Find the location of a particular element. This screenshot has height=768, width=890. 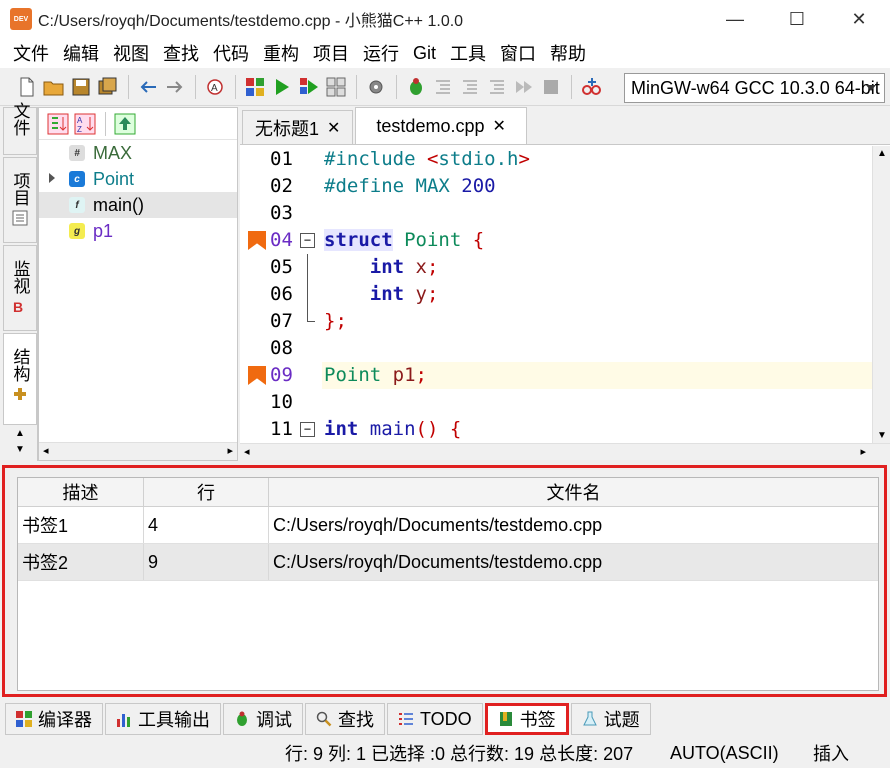

tab-label: 查找 is located at coordinates (356, 720).